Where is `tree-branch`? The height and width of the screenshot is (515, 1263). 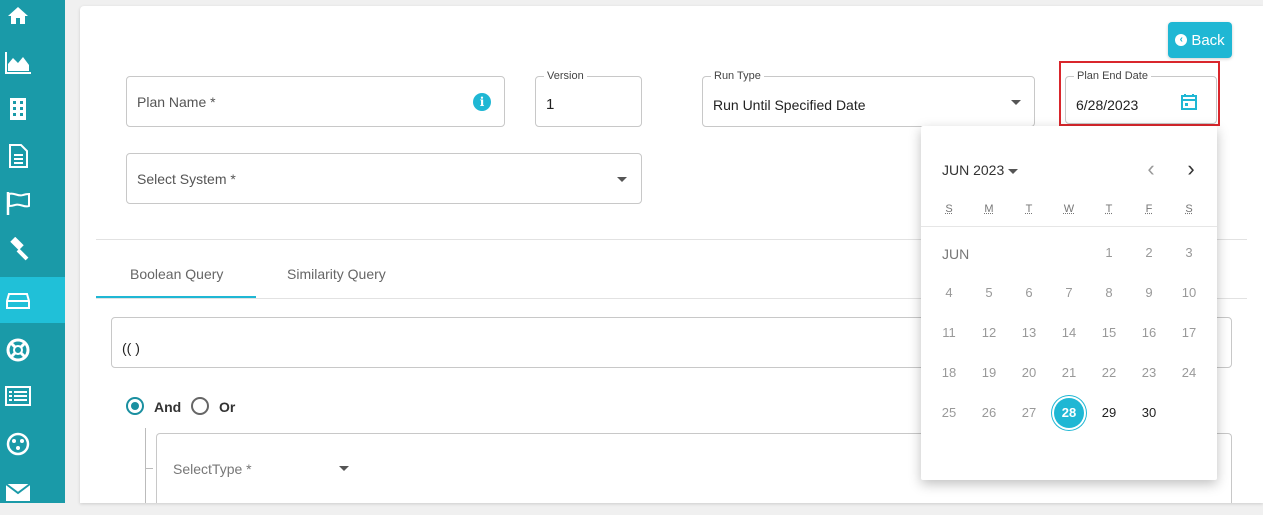
tree-branch is located at coordinates (149, 468).